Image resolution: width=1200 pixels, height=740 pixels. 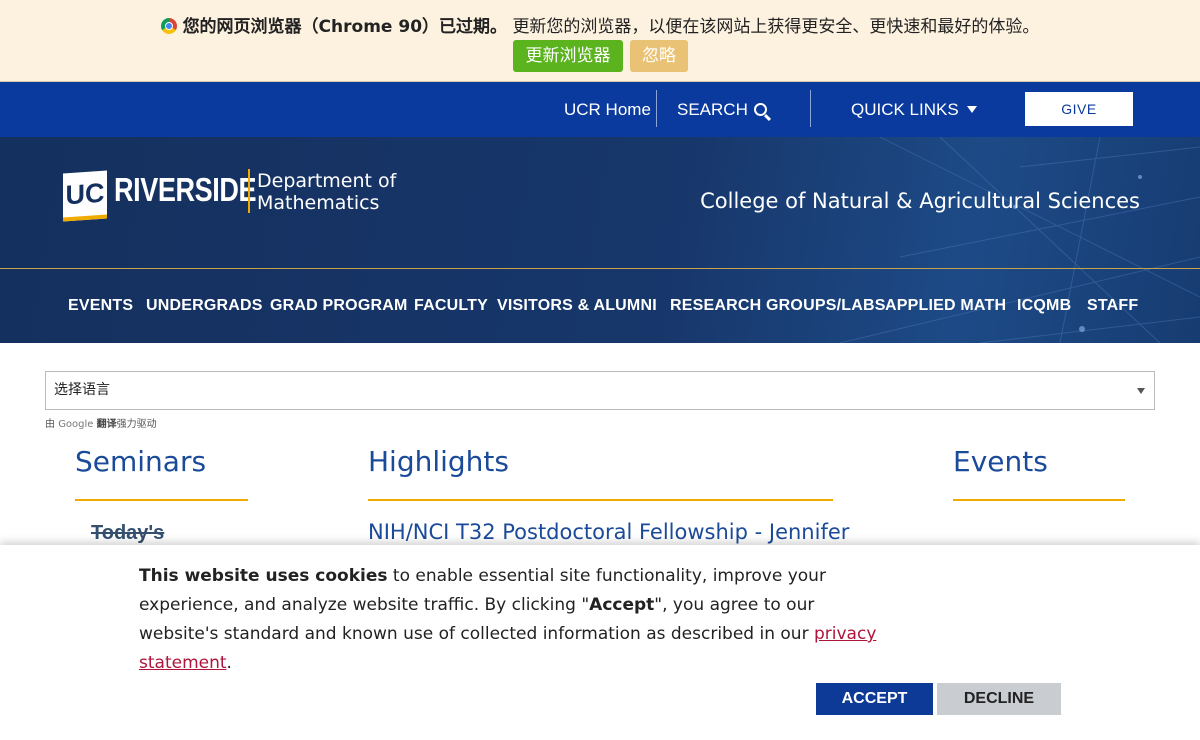 I want to click on credit-suffix: 强力驱动, so click(x=136, y=424).